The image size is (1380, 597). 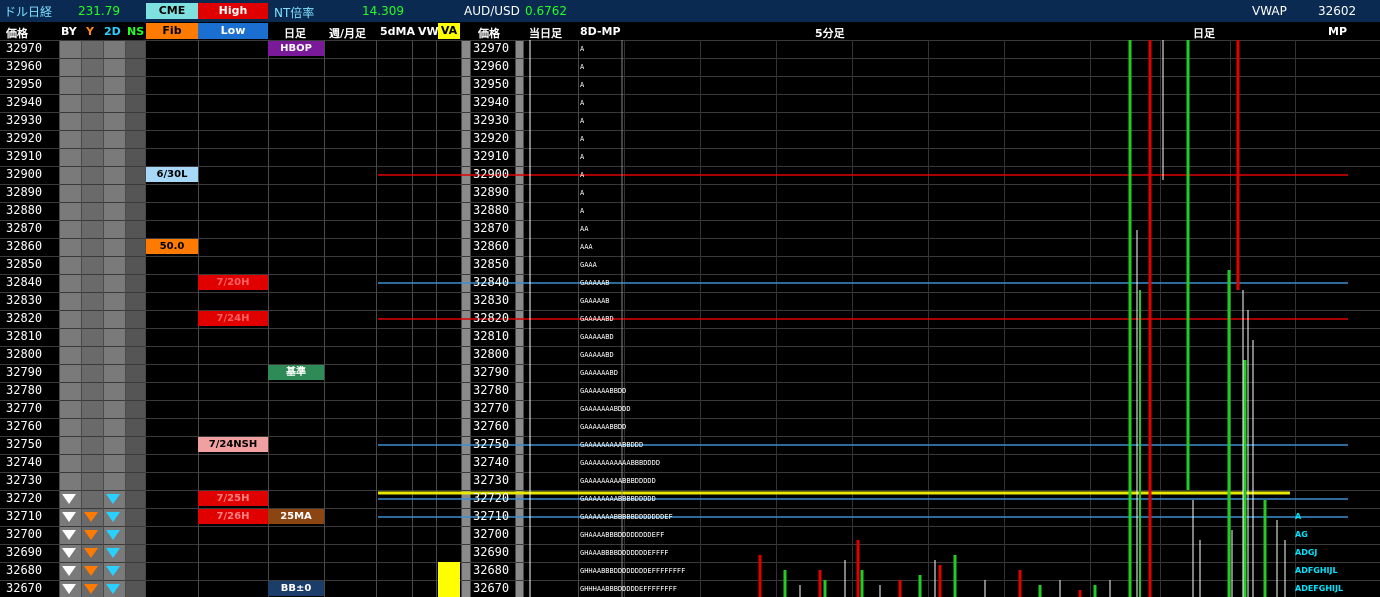 What do you see at coordinates (546, 11) in the screenshot?
I see `audusd-value: 0.6762` at bounding box center [546, 11].